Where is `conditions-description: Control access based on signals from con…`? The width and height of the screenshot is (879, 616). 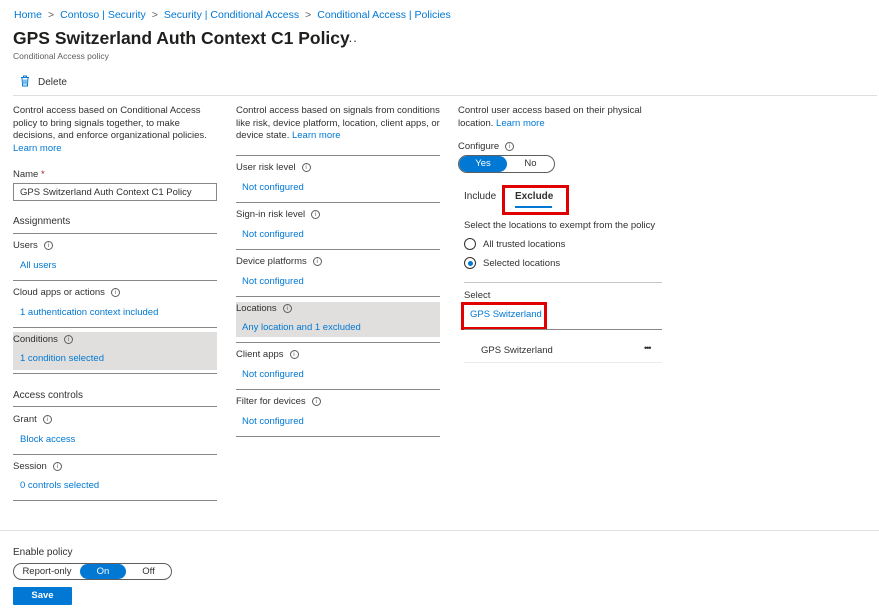 conditions-description: Control access based on signals from con… is located at coordinates (339, 124).